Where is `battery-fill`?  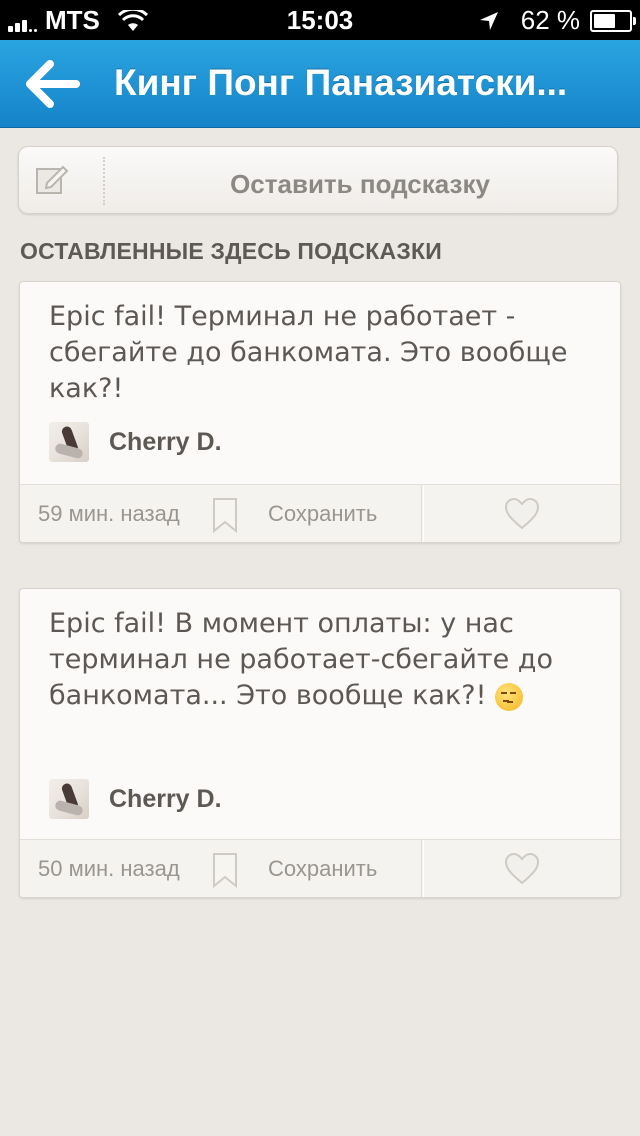
battery-fill is located at coordinates (605, 20).